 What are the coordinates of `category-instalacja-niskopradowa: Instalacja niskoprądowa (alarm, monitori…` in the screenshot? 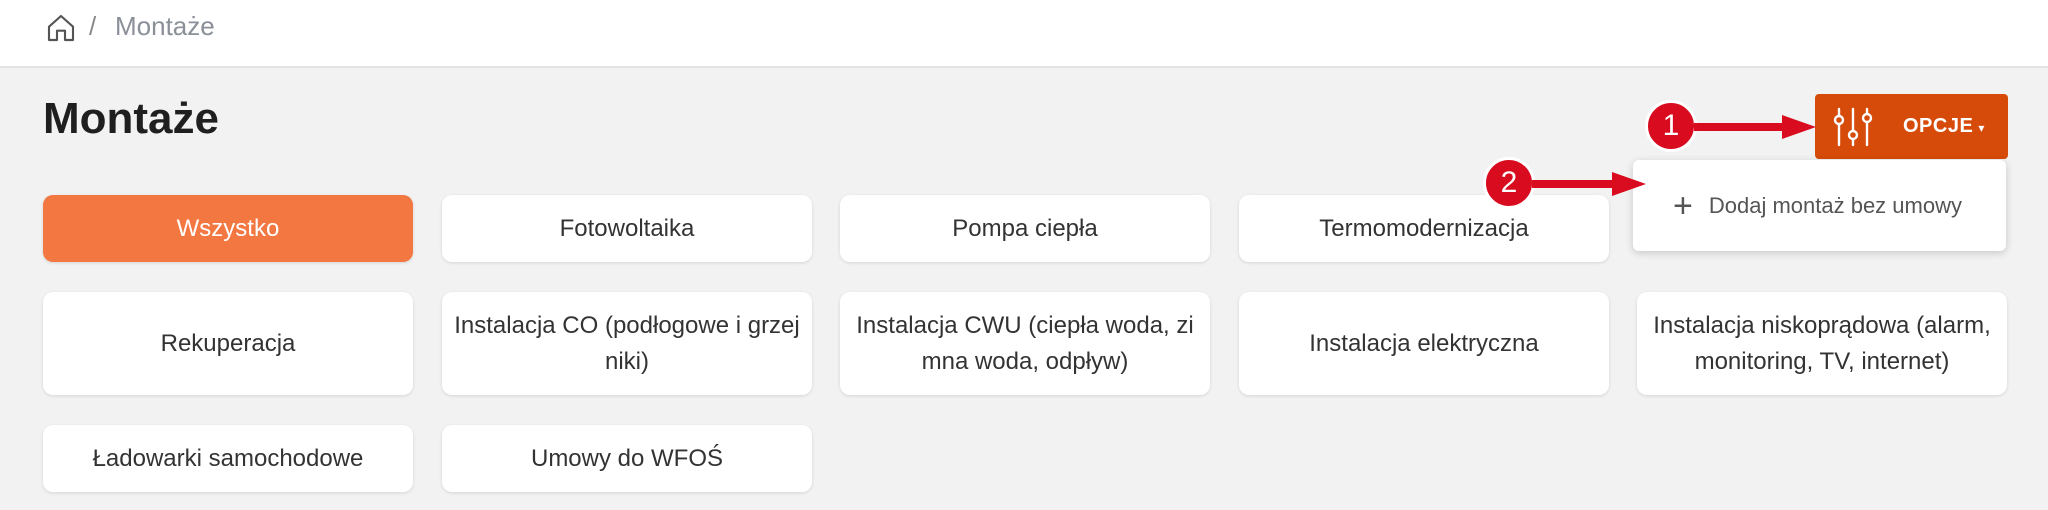 It's located at (1822, 343).